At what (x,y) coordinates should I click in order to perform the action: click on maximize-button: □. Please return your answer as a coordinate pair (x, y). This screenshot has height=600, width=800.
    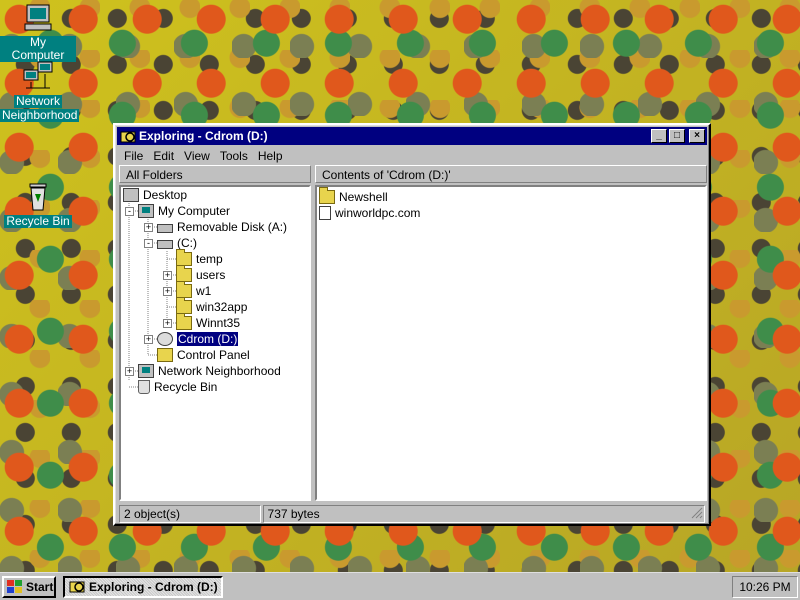
    Looking at the image, I should click on (677, 136).